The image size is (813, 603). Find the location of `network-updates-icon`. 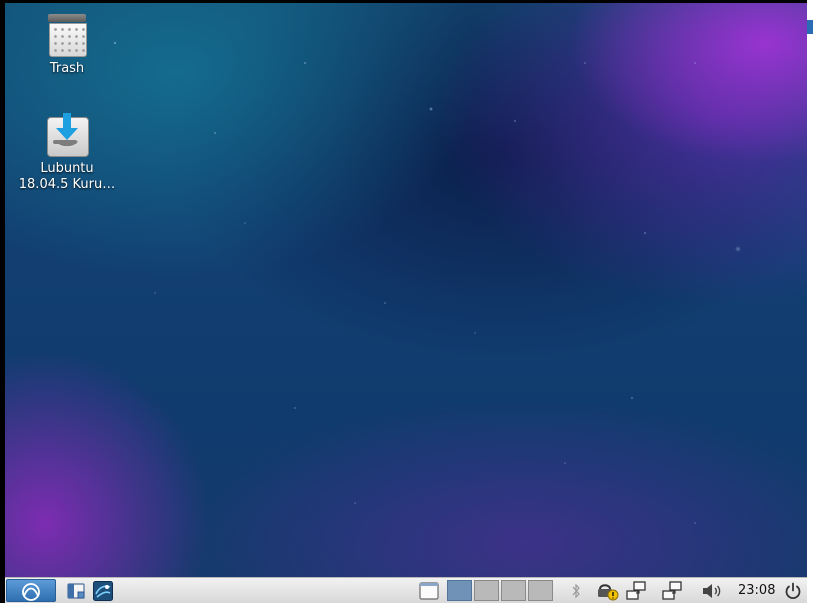

network-updates-icon is located at coordinates (608, 591).